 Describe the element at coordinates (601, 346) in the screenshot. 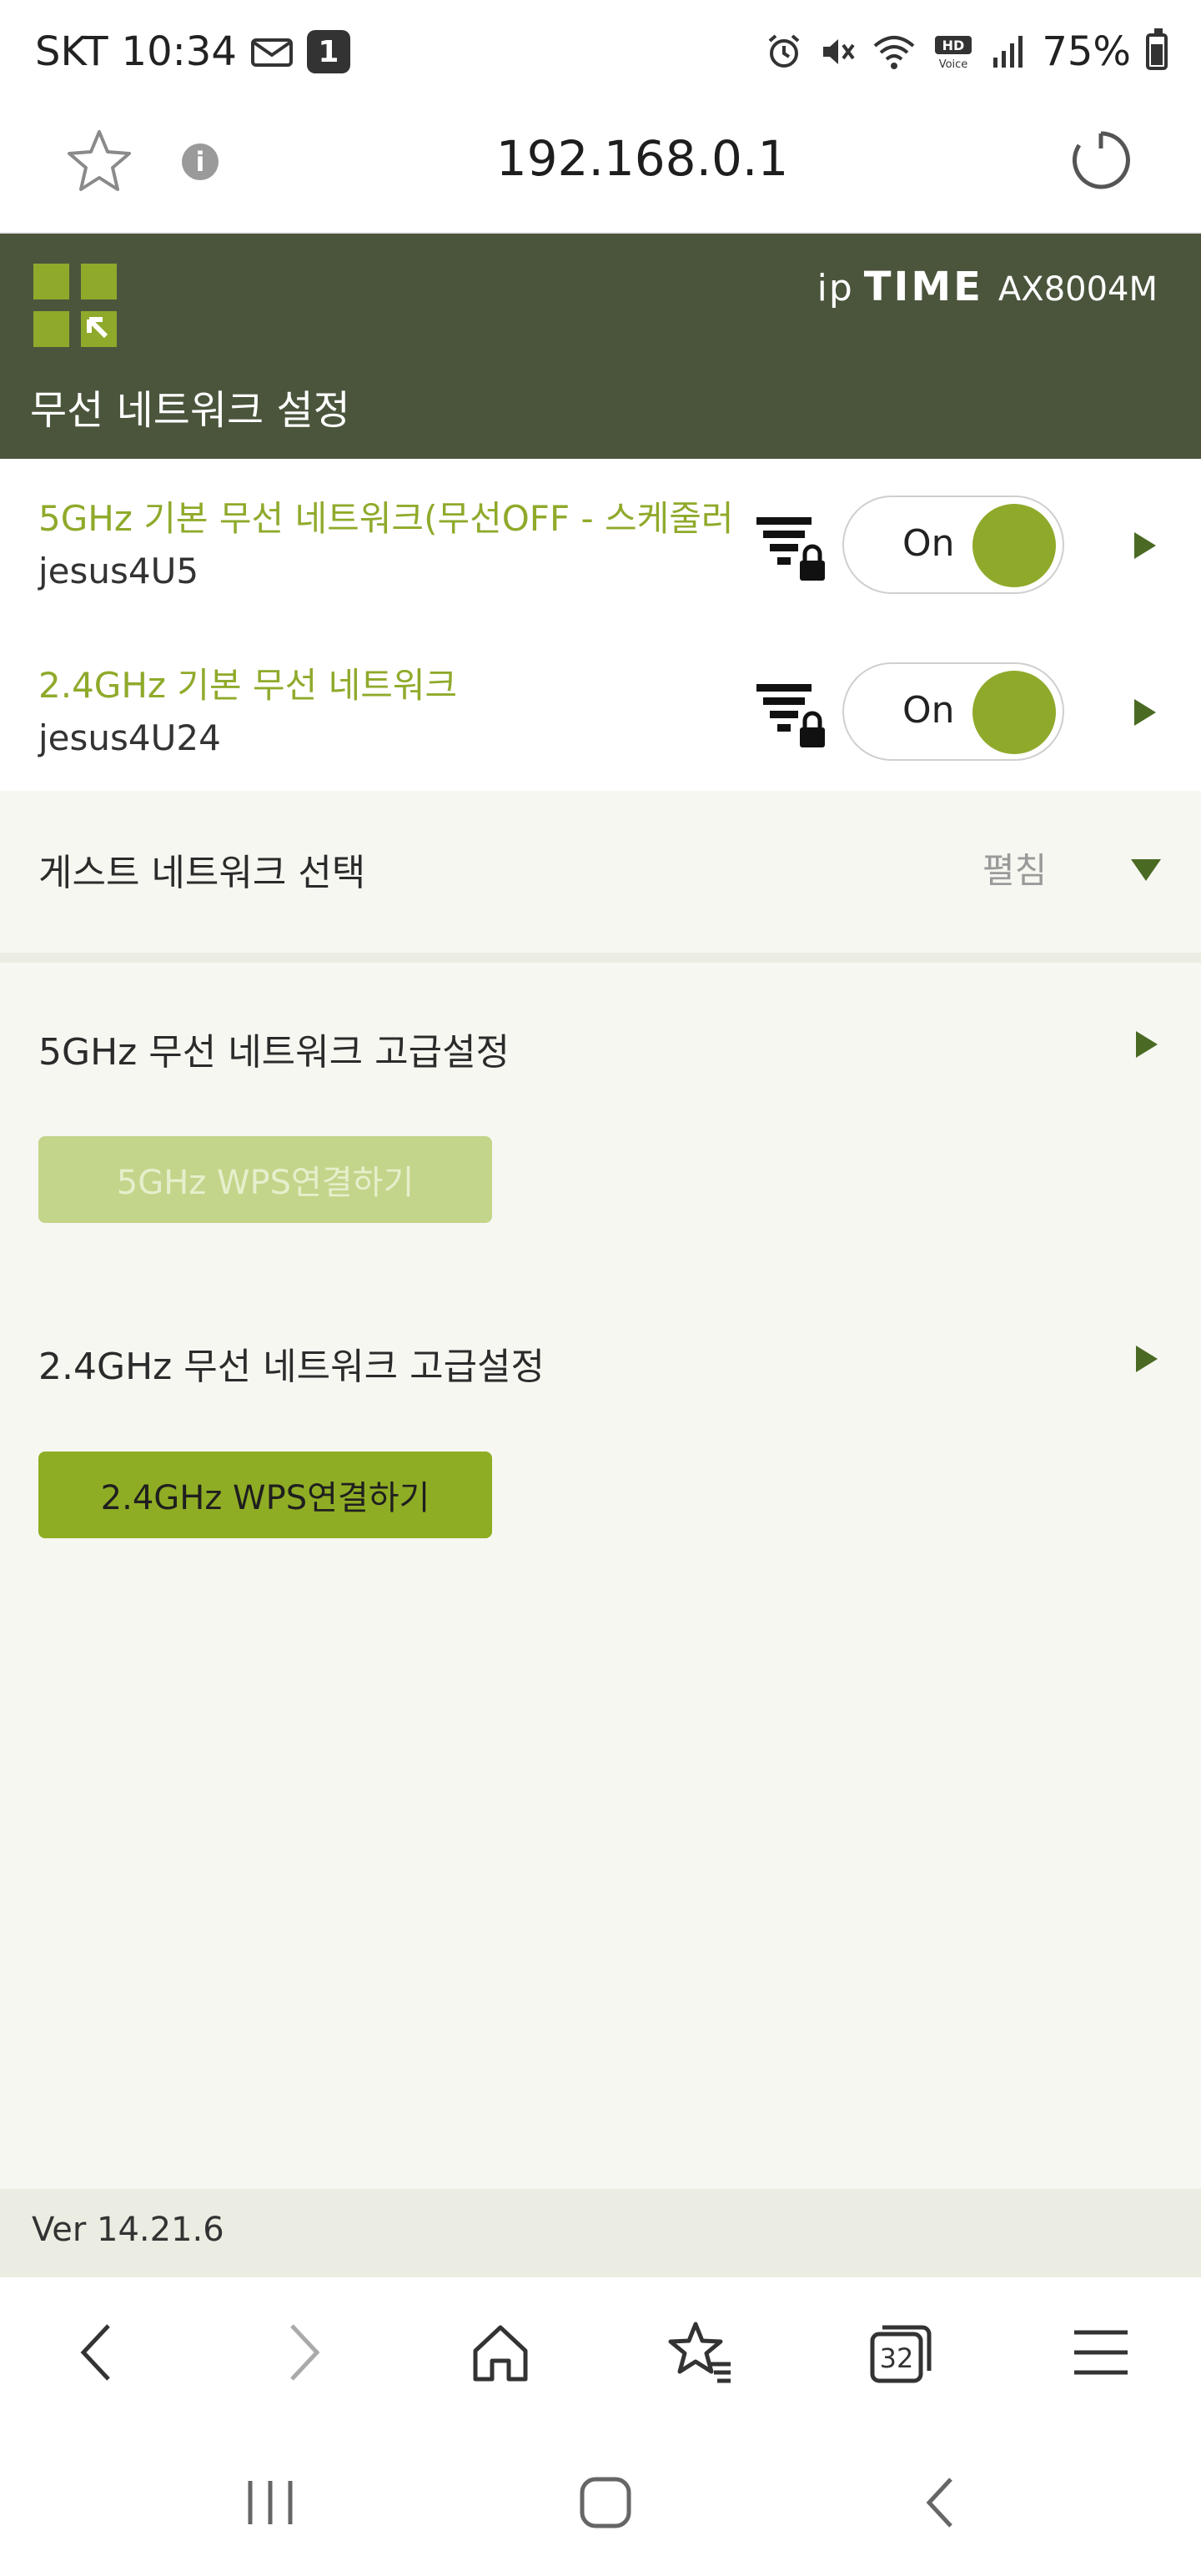

I see `app-header: ip TIME AX8004M 무선 네트워크 설정` at that location.